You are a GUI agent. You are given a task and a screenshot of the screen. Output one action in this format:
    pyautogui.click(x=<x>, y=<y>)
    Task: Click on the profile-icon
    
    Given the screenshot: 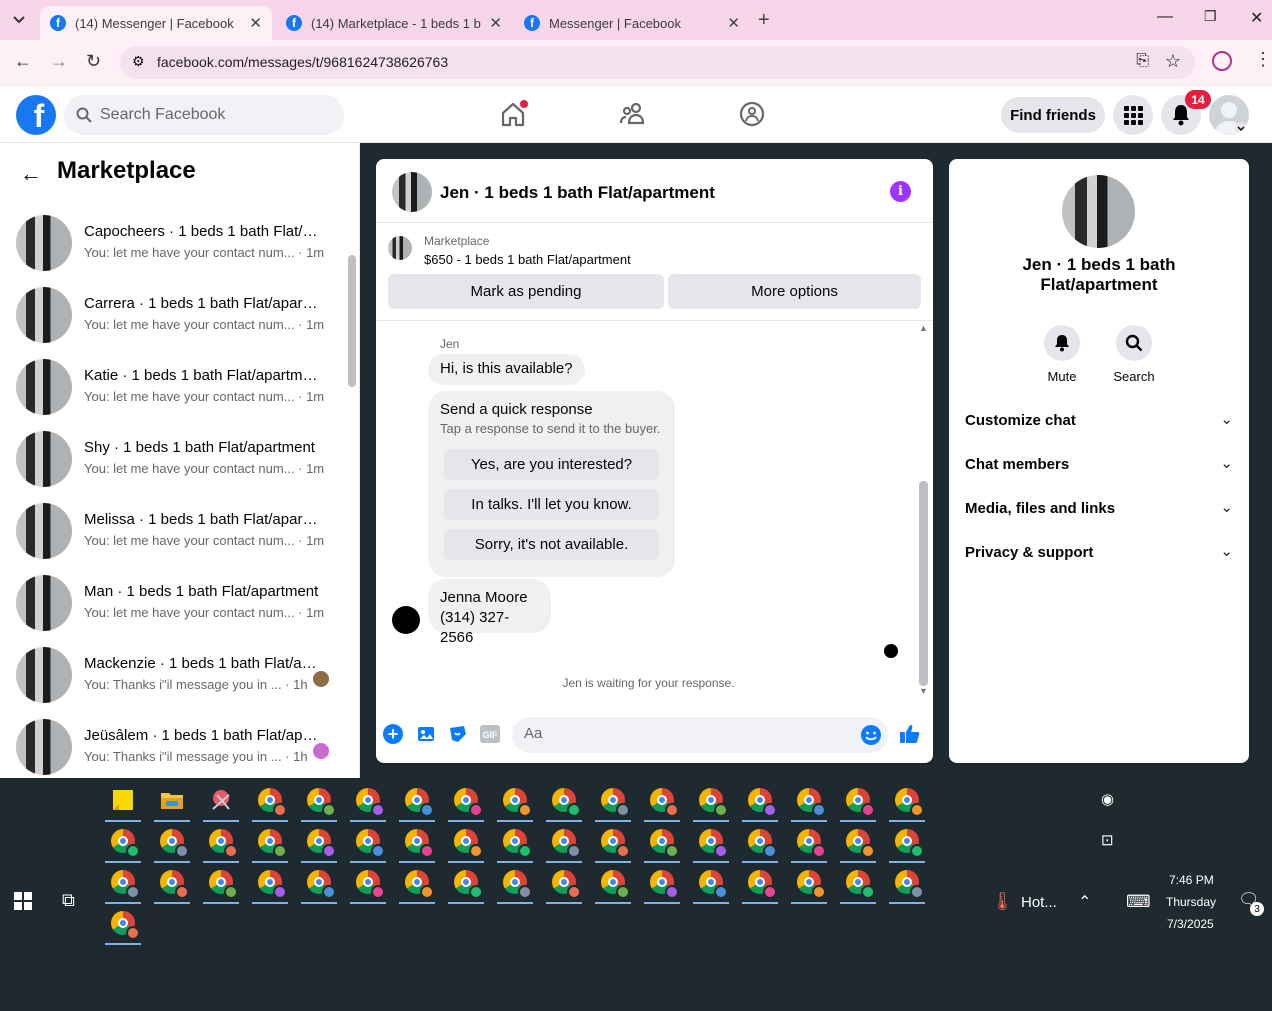 What is the action you would take?
    pyautogui.click(x=1222, y=61)
    